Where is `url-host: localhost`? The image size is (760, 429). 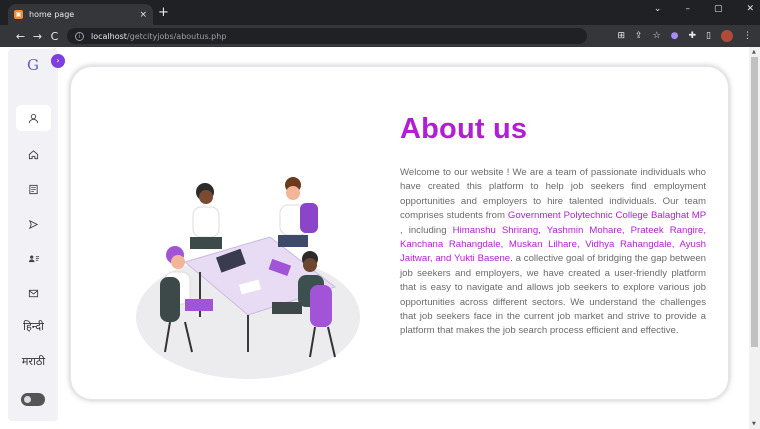
url-host: localhost is located at coordinates (109, 36).